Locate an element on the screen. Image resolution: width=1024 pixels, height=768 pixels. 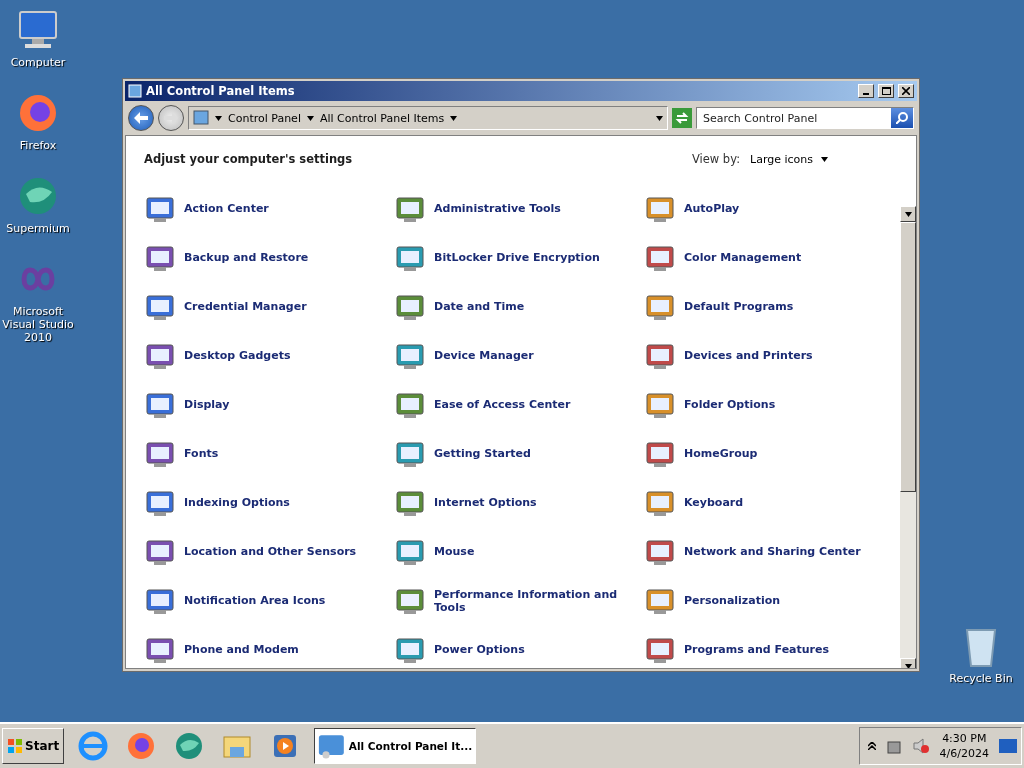
forward-arrow-icon is located at coordinates (171, 118).